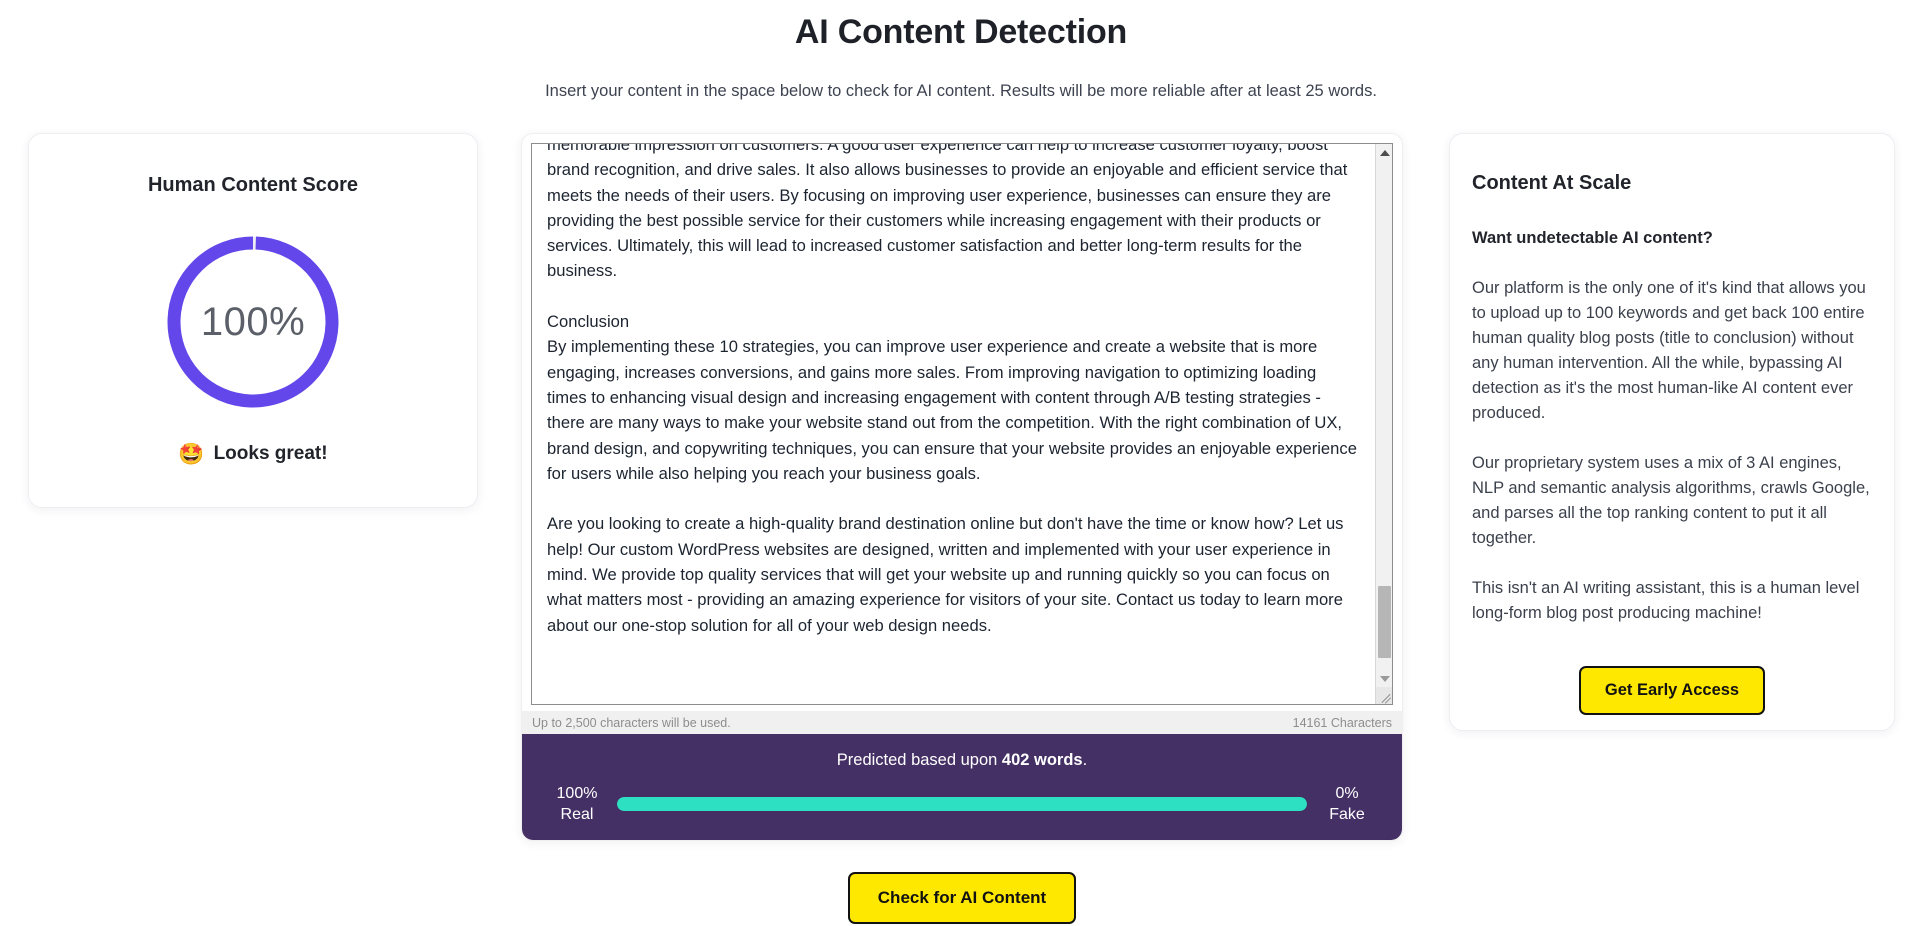 This screenshot has height=926, width=1922. What do you see at coordinates (961, 32) in the screenshot?
I see `page-title: AI Content Detection` at bounding box center [961, 32].